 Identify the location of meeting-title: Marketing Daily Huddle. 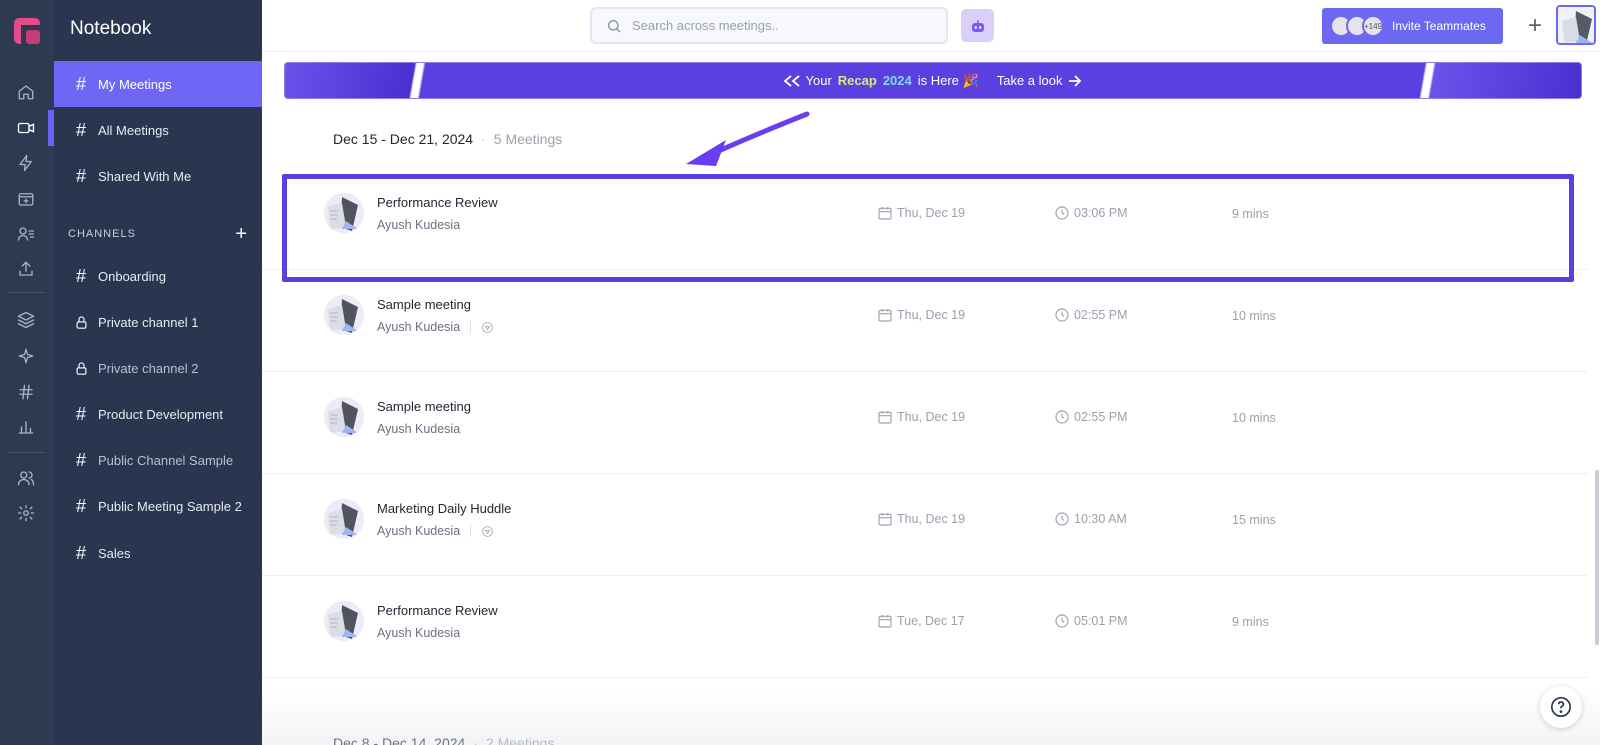
(444, 508).